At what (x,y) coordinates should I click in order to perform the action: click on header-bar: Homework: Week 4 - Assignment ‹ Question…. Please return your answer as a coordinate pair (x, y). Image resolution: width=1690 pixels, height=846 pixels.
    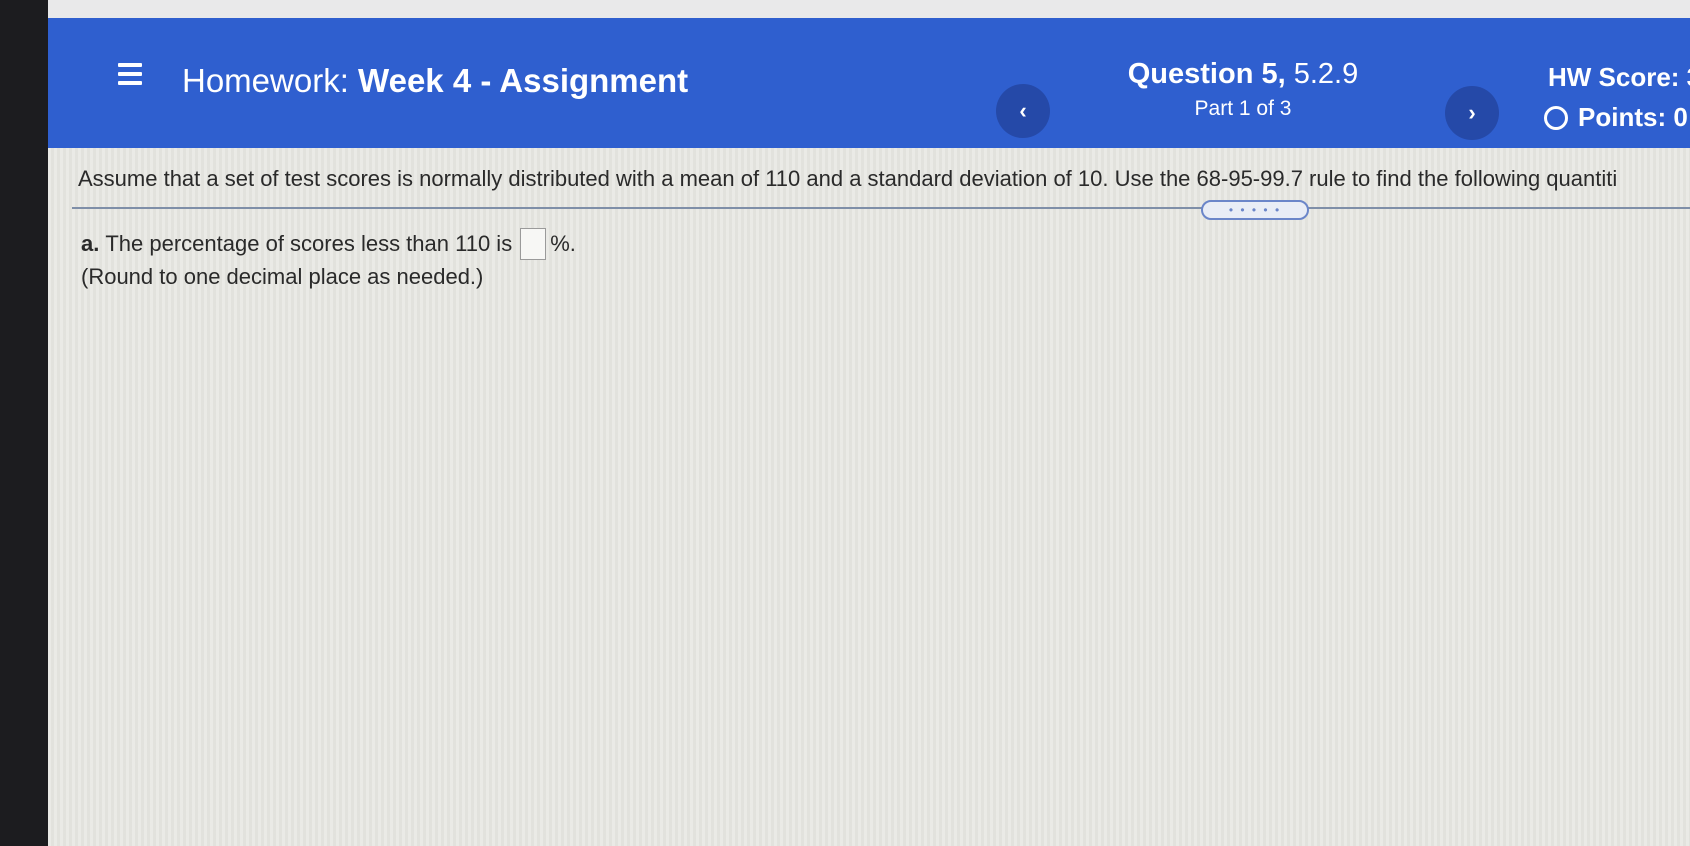
    Looking at the image, I should click on (869, 83).